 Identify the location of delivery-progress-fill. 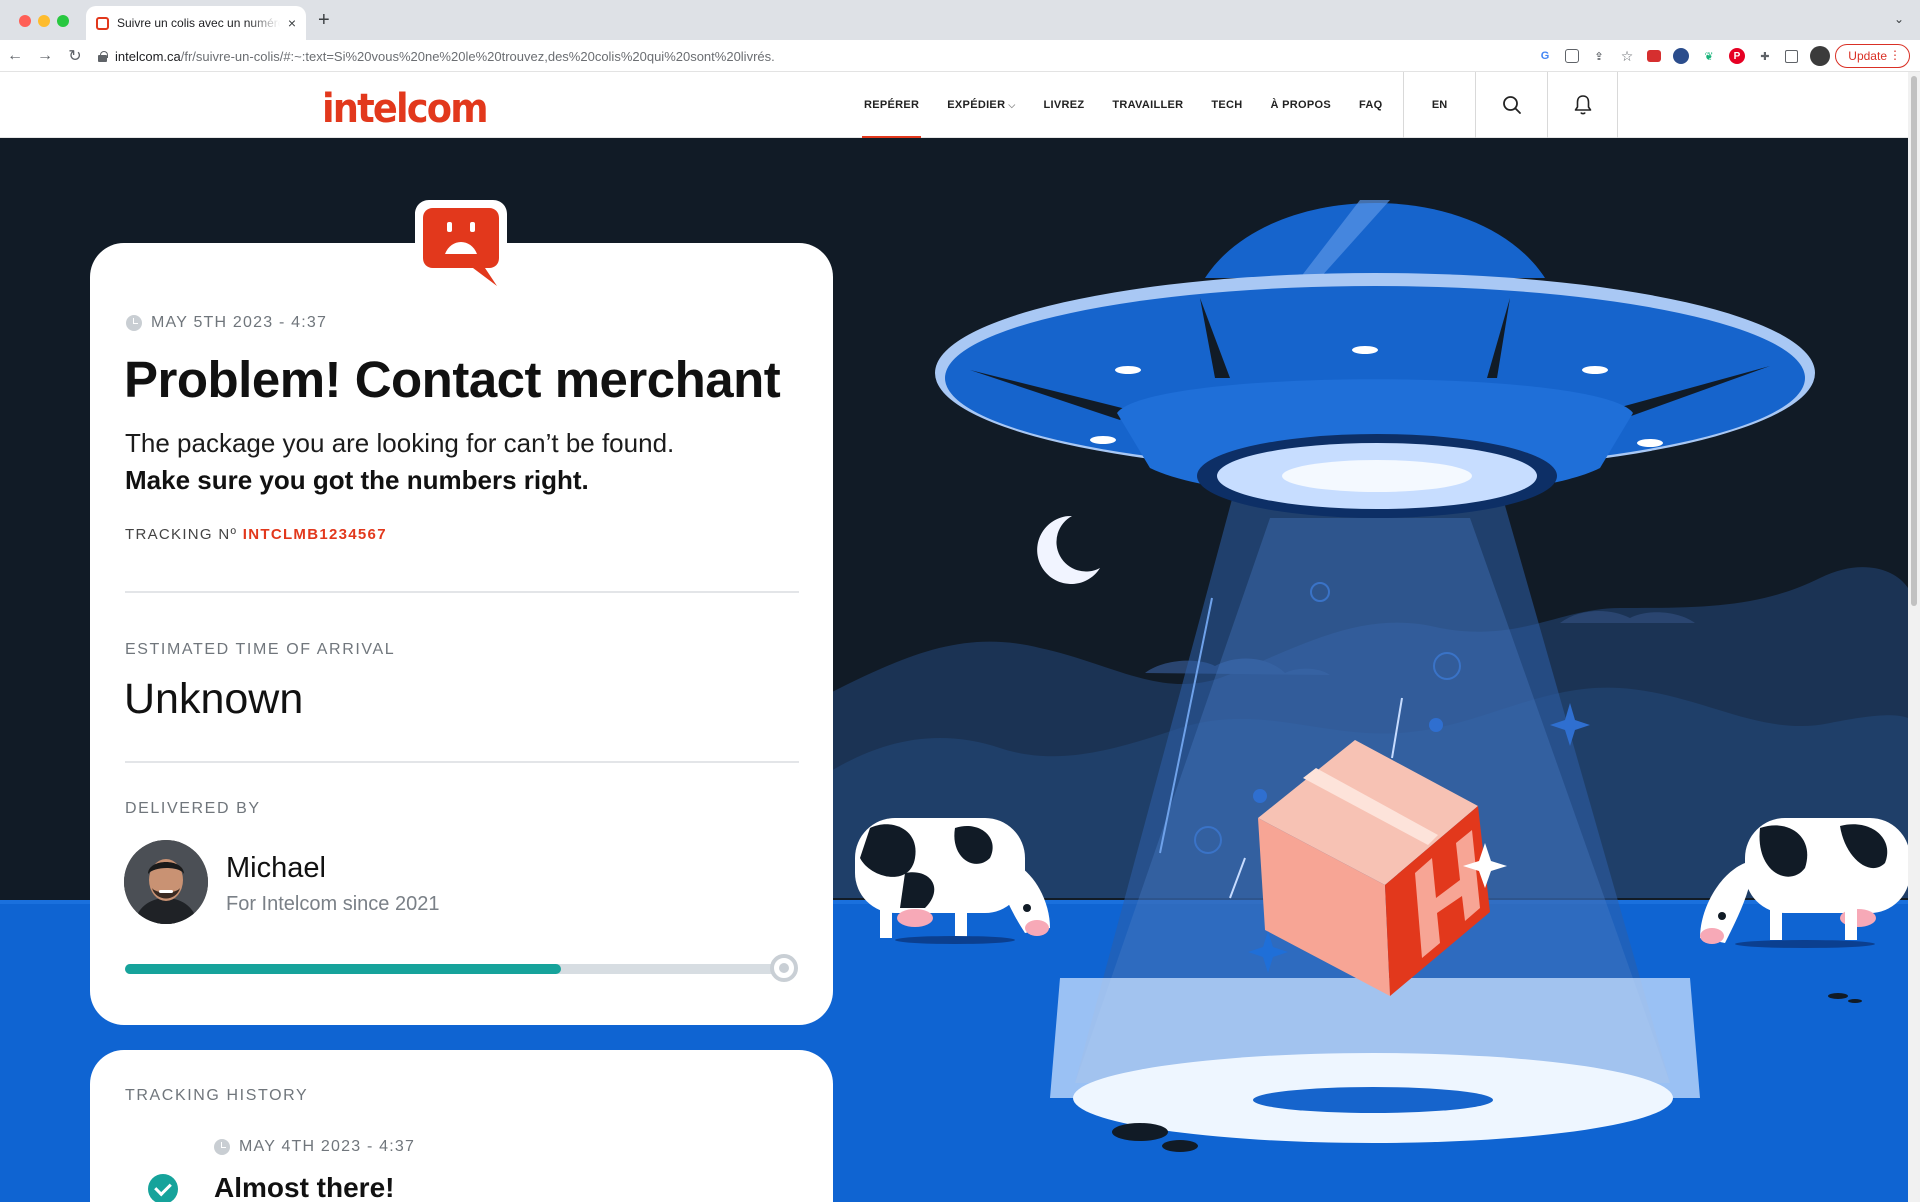
(343, 969).